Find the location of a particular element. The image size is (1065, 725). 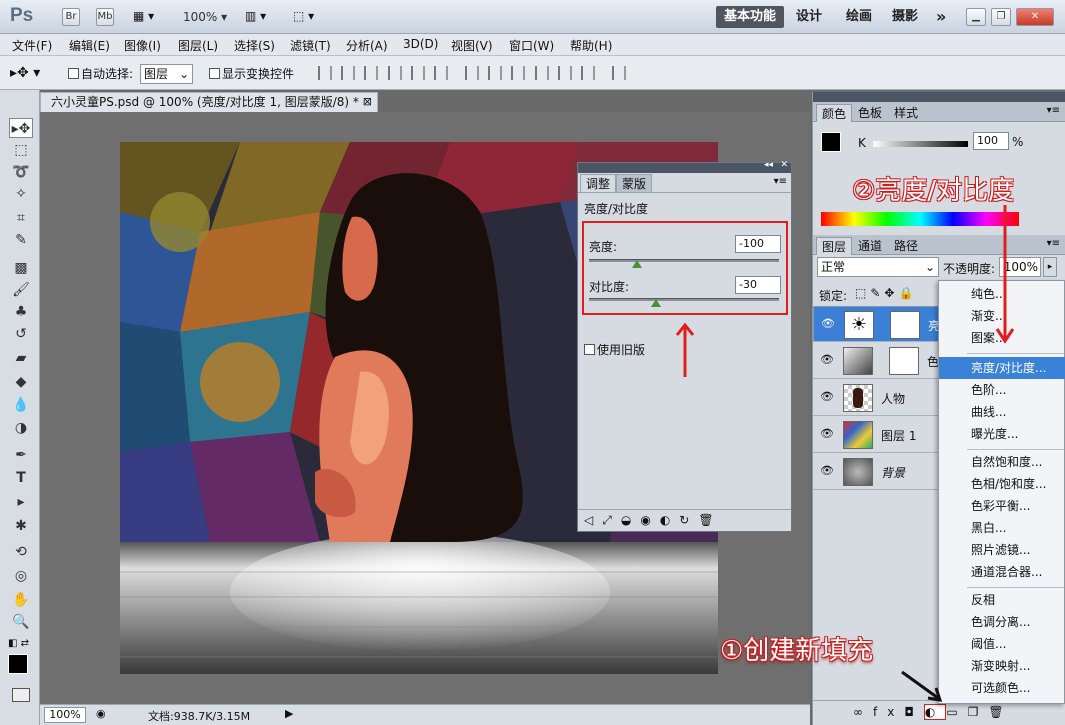

quick-mask-icon is located at coordinates (21, 695).